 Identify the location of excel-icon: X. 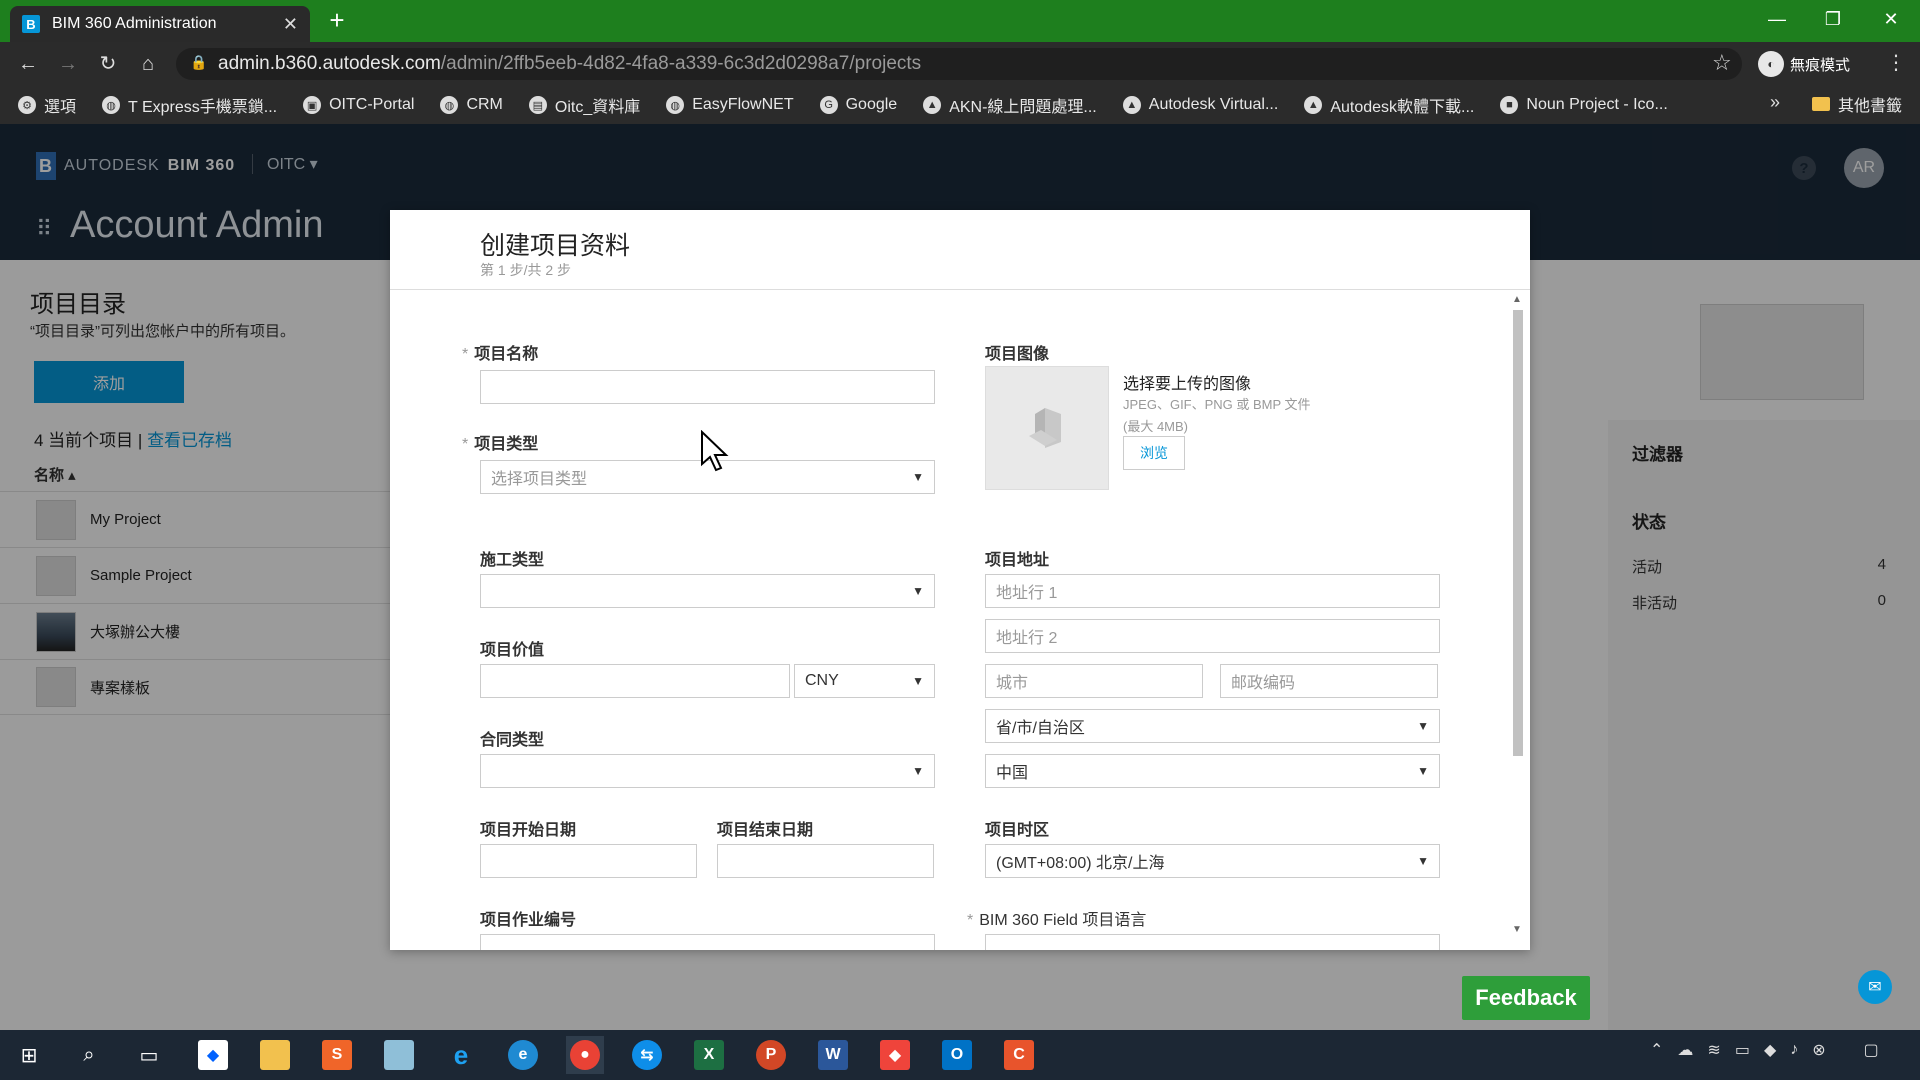
(709, 1055).